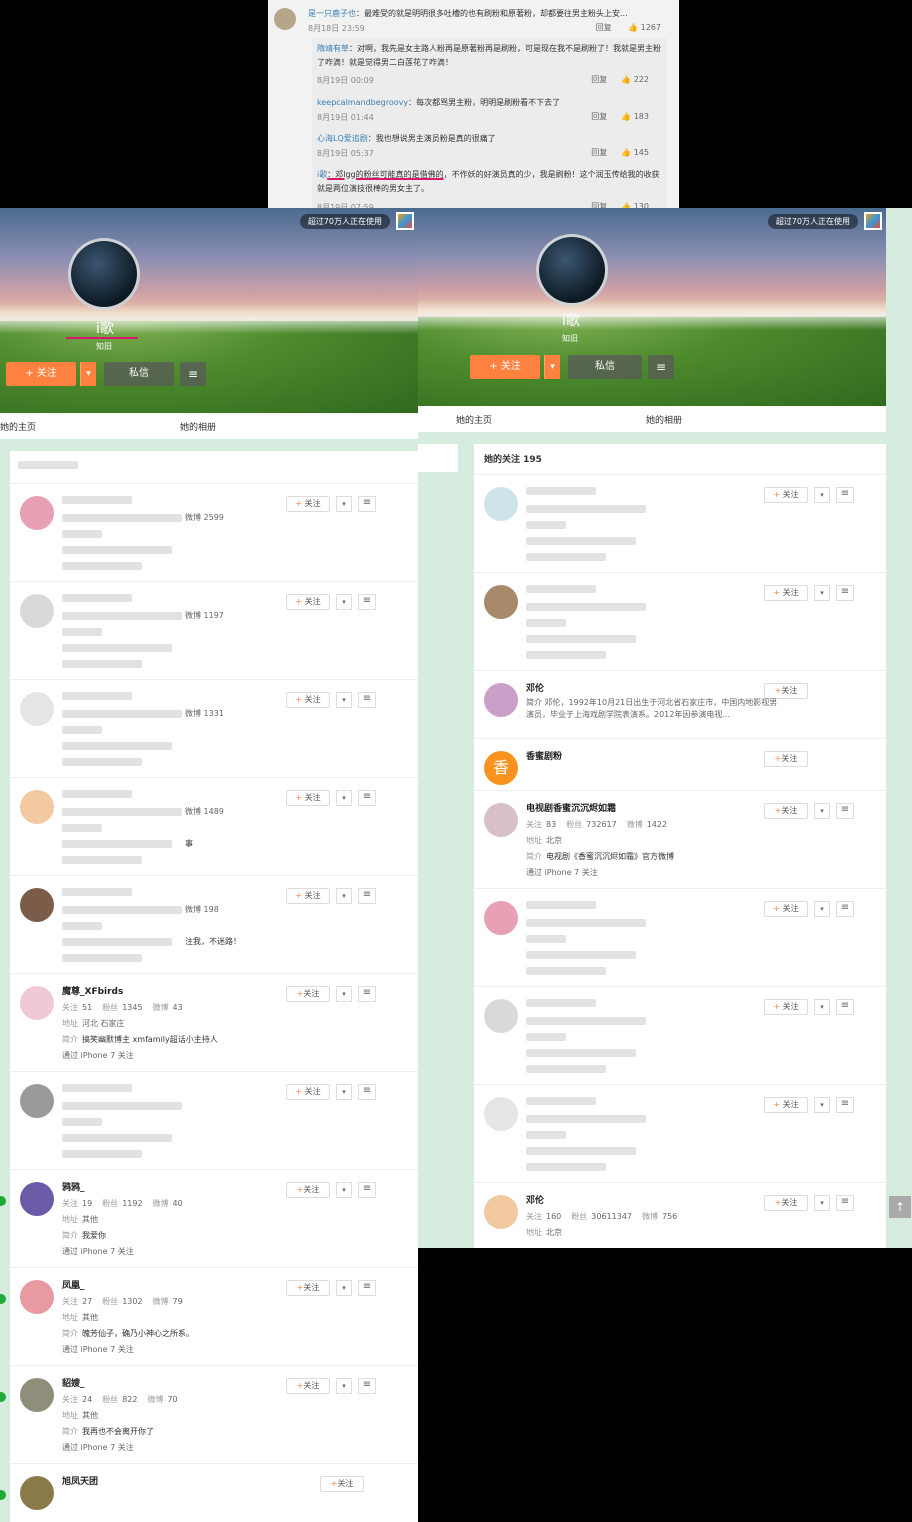 Image resolution: width=912 pixels, height=1522 pixels. What do you see at coordinates (611, 1216) in the screenshot?
I see `fans-count: 30611347` at bounding box center [611, 1216].